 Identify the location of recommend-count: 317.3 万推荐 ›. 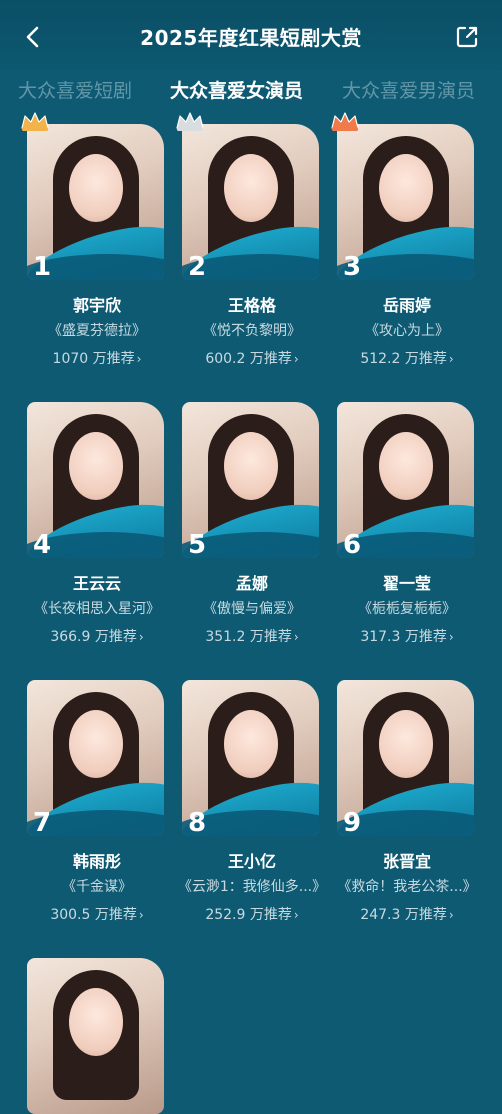
(407, 636).